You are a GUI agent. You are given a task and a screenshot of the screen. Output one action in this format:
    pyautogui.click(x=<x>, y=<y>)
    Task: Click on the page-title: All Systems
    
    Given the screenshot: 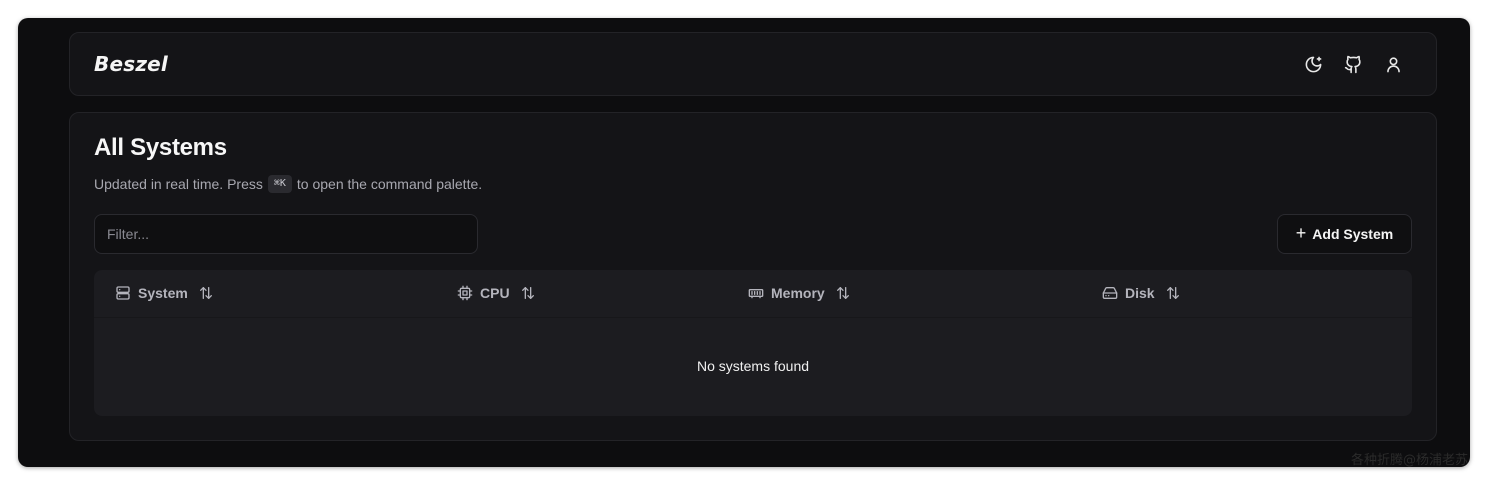 What is the action you would take?
    pyautogui.click(x=160, y=147)
    